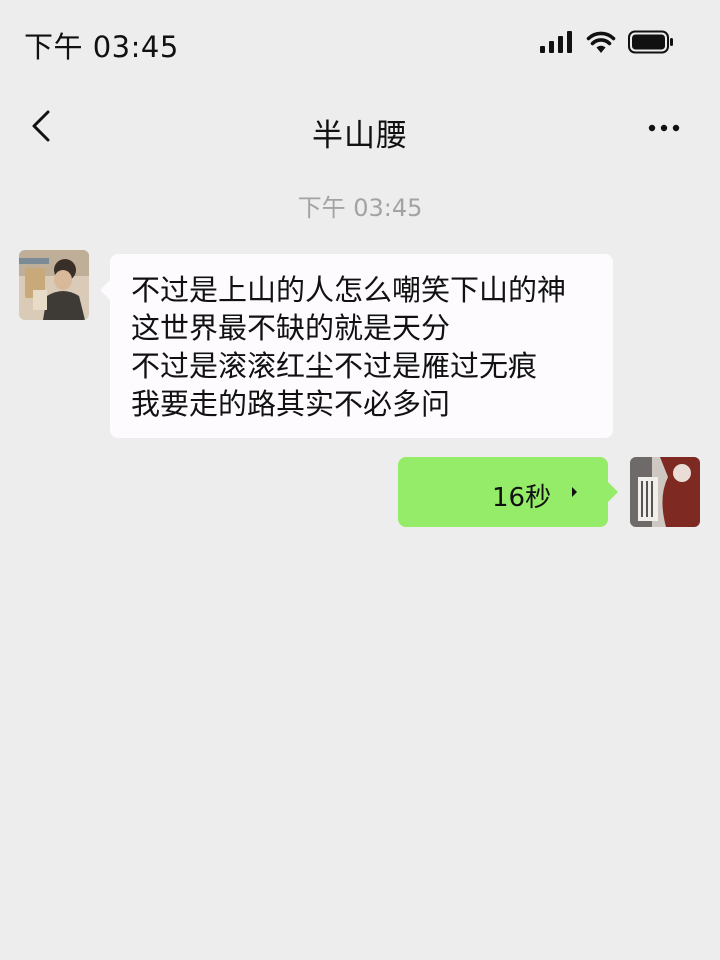 This screenshot has width=720, height=960. I want to click on contact-avatar-image, so click(54, 285).